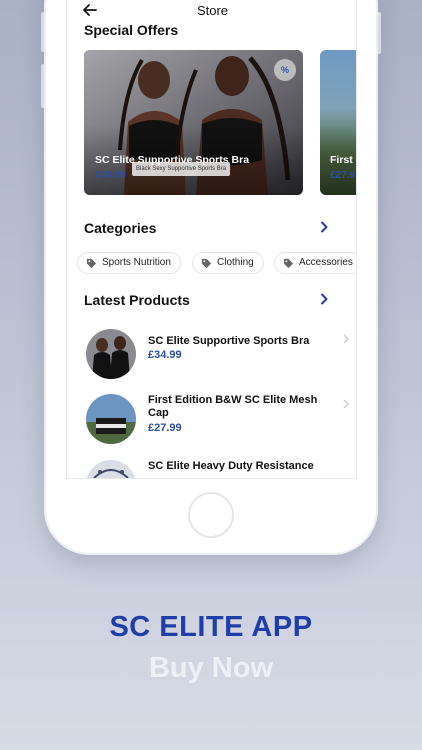 This screenshot has height=750, width=422. I want to click on product-name: SC Elite Supportive Sports Bra, so click(229, 341).